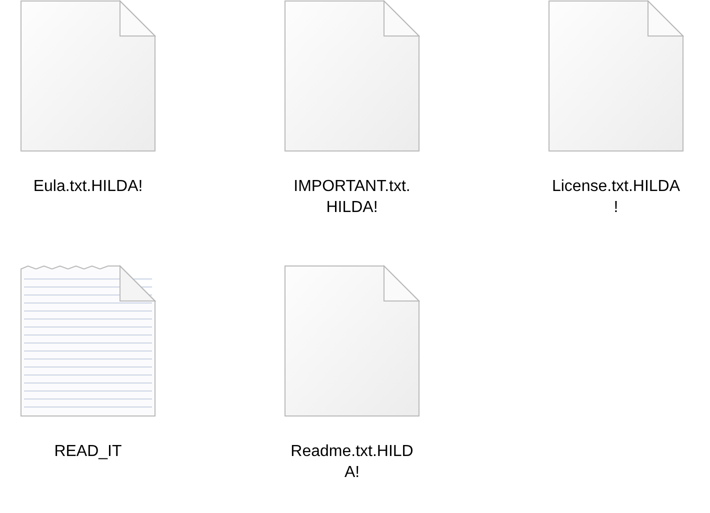  What do you see at coordinates (352, 197) in the screenshot?
I see `file-name: IMPORTANT.txt. HILDA!` at bounding box center [352, 197].